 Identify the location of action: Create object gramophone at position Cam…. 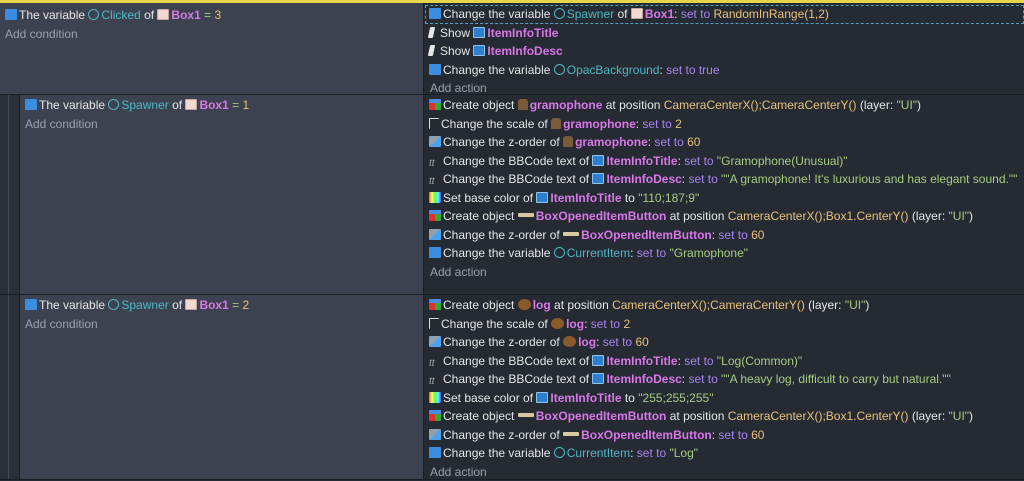
(724, 105).